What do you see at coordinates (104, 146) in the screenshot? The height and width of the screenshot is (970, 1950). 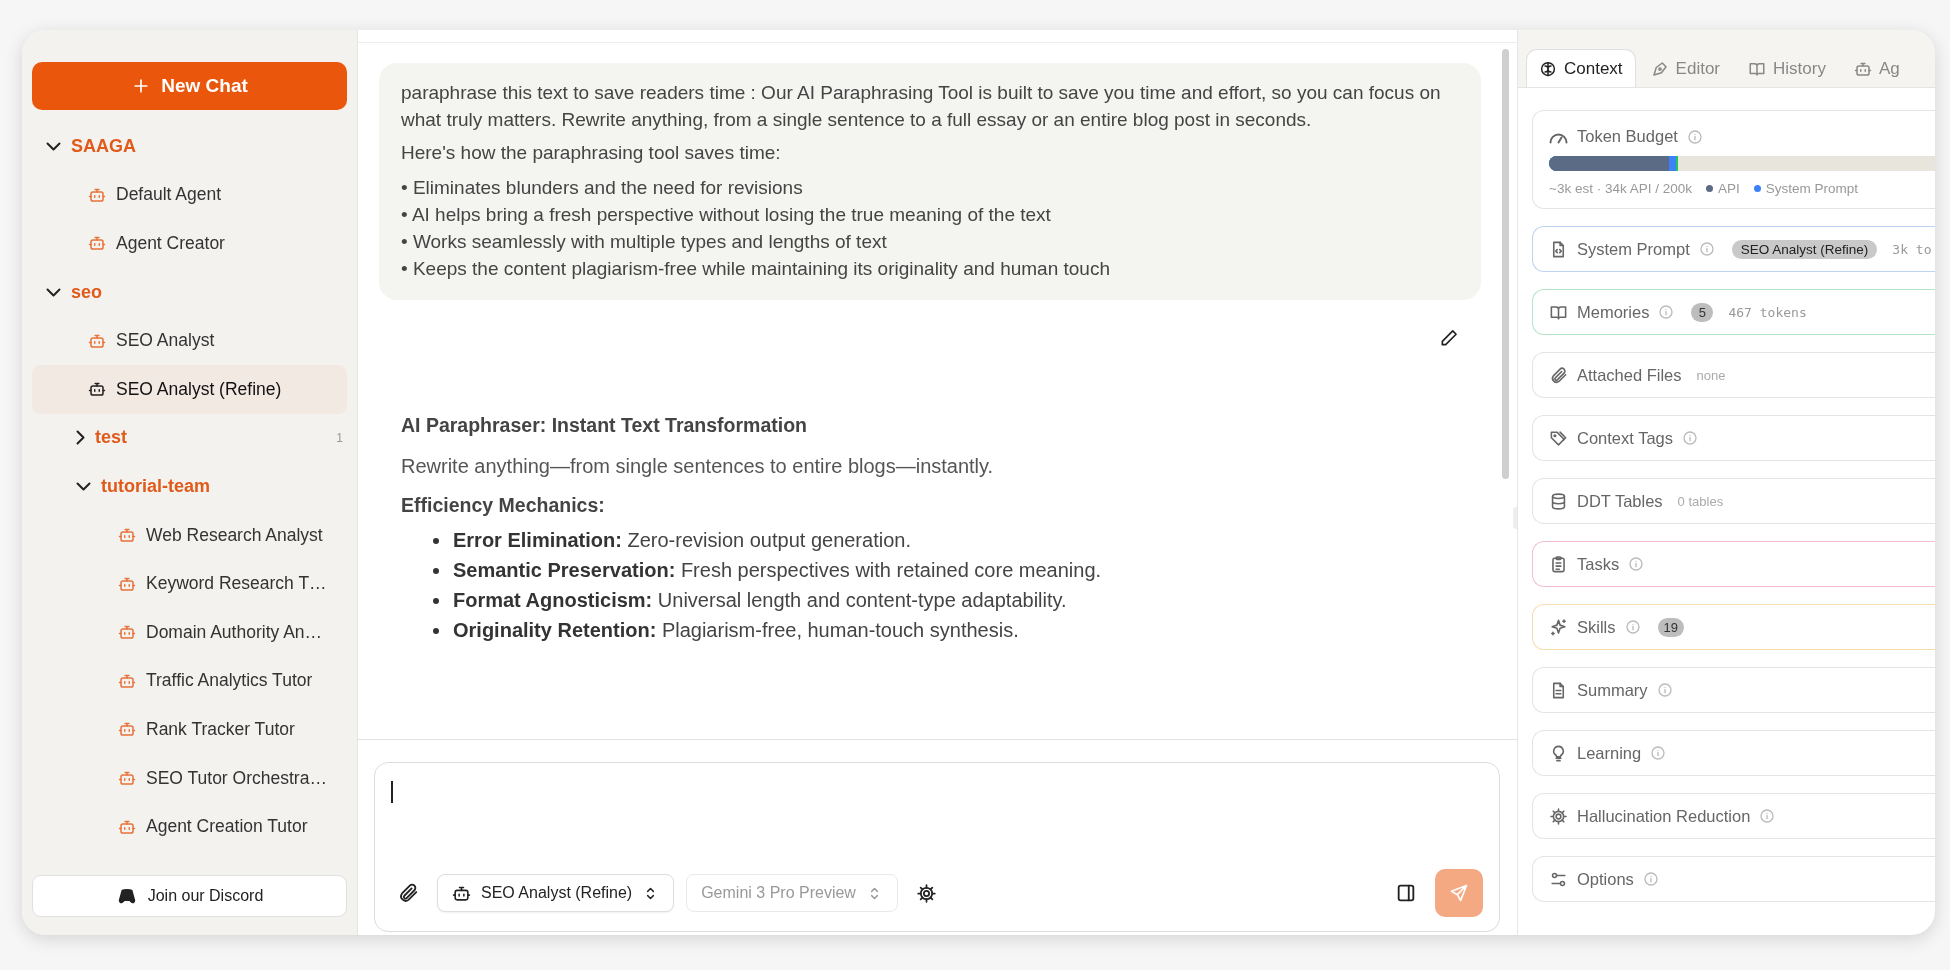 I see `folder-label: SAAGA` at bounding box center [104, 146].